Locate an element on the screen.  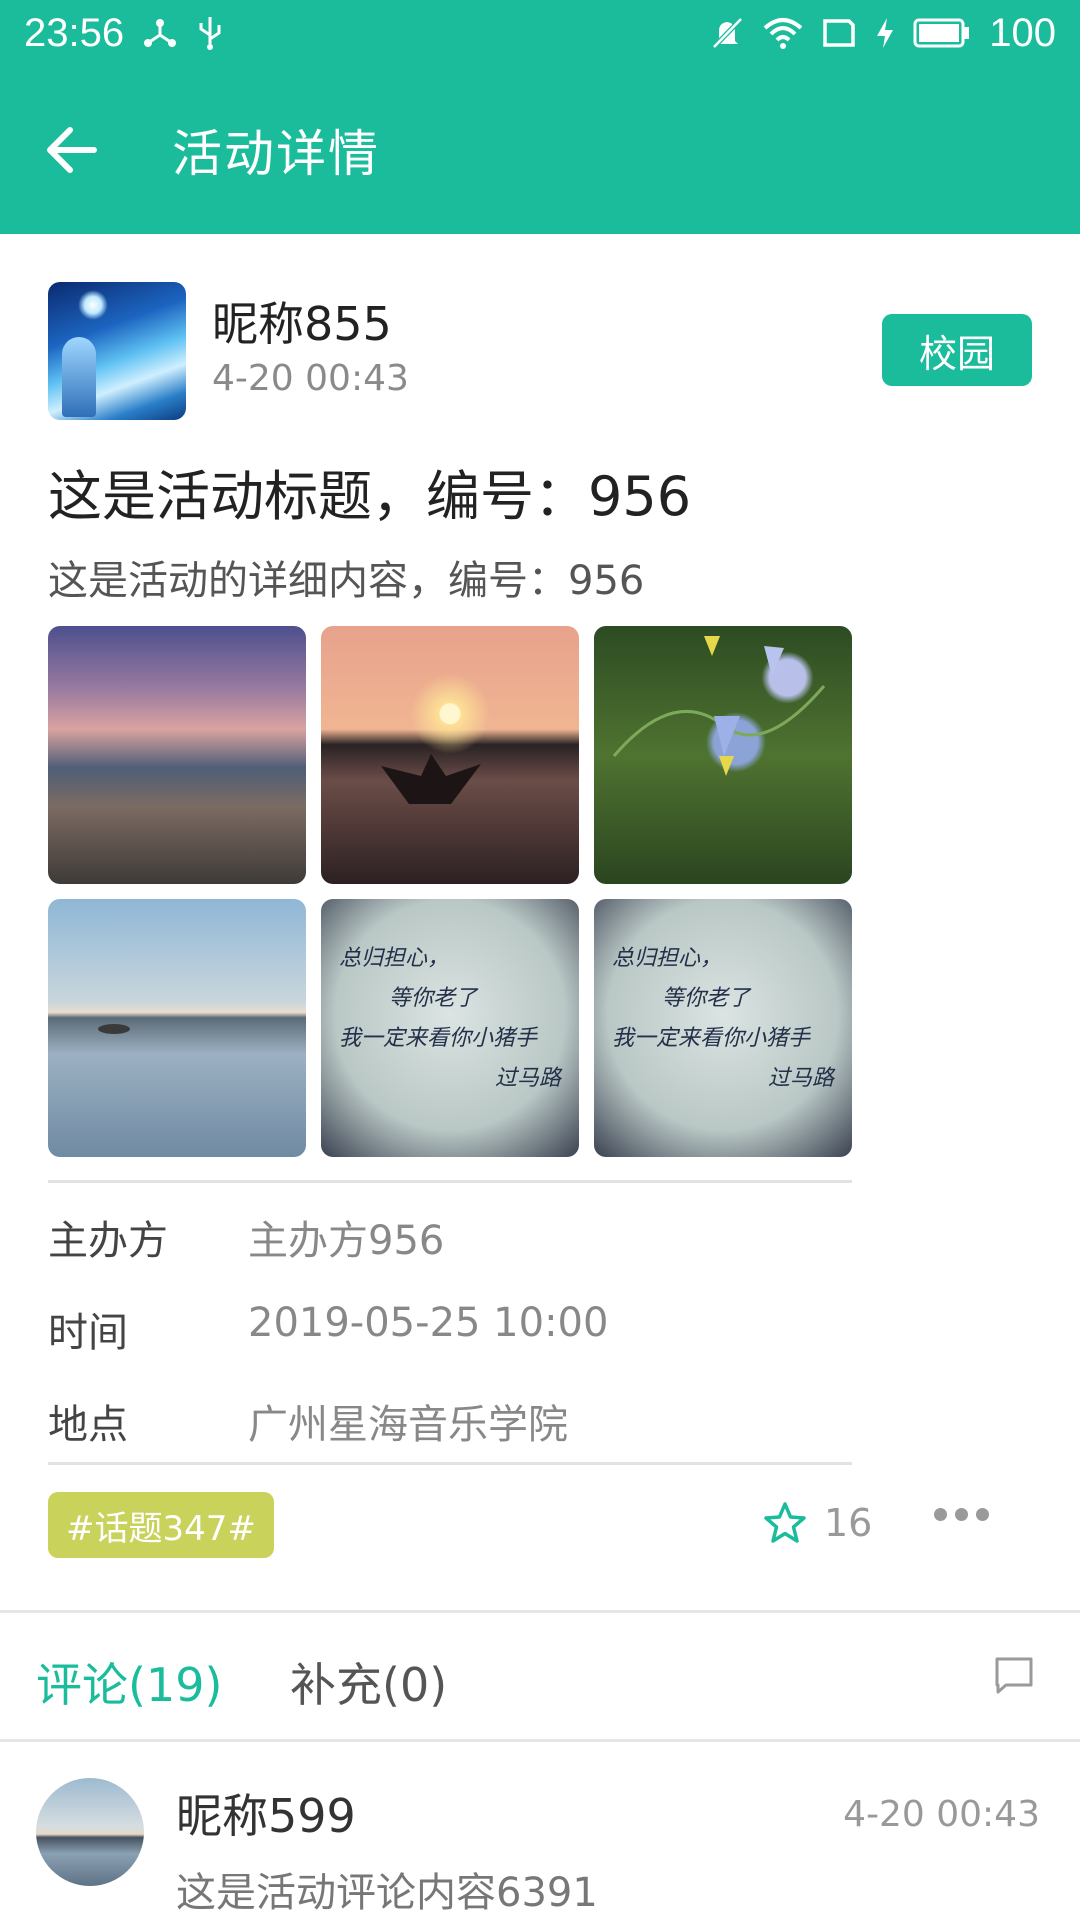
avatar-figure-graphic is located at coordinates (79, 377).